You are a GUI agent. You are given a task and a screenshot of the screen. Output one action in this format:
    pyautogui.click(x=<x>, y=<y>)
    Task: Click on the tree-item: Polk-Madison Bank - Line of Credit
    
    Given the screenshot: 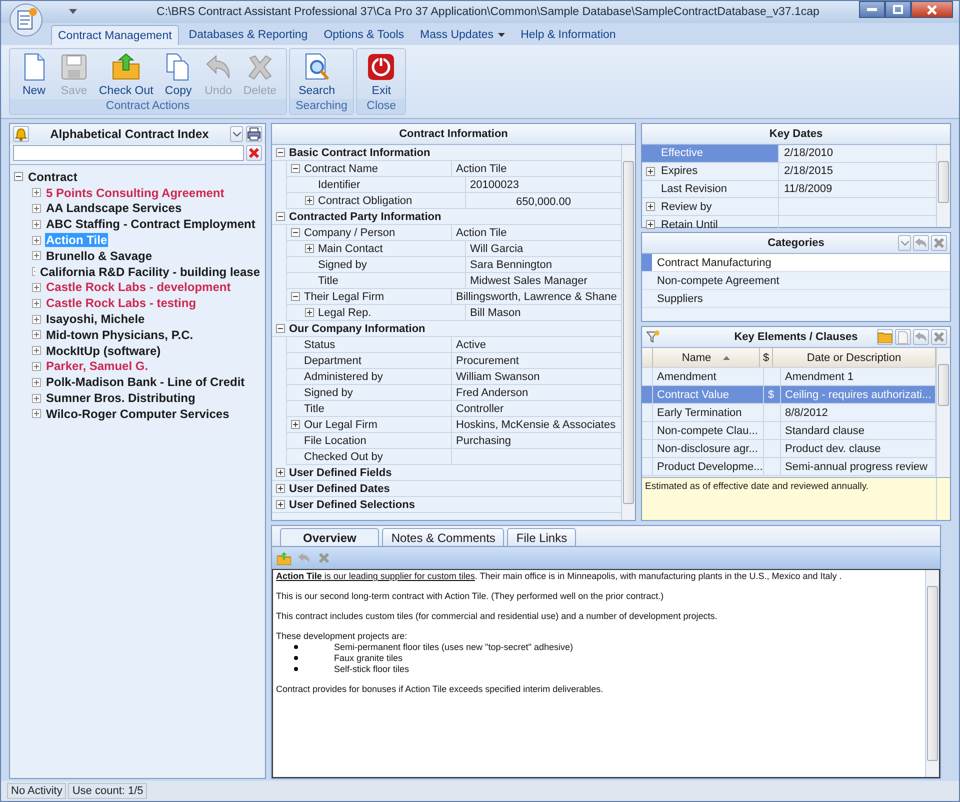 What is the action you would take?
    pyautogui.click(x=145, y=382)
    